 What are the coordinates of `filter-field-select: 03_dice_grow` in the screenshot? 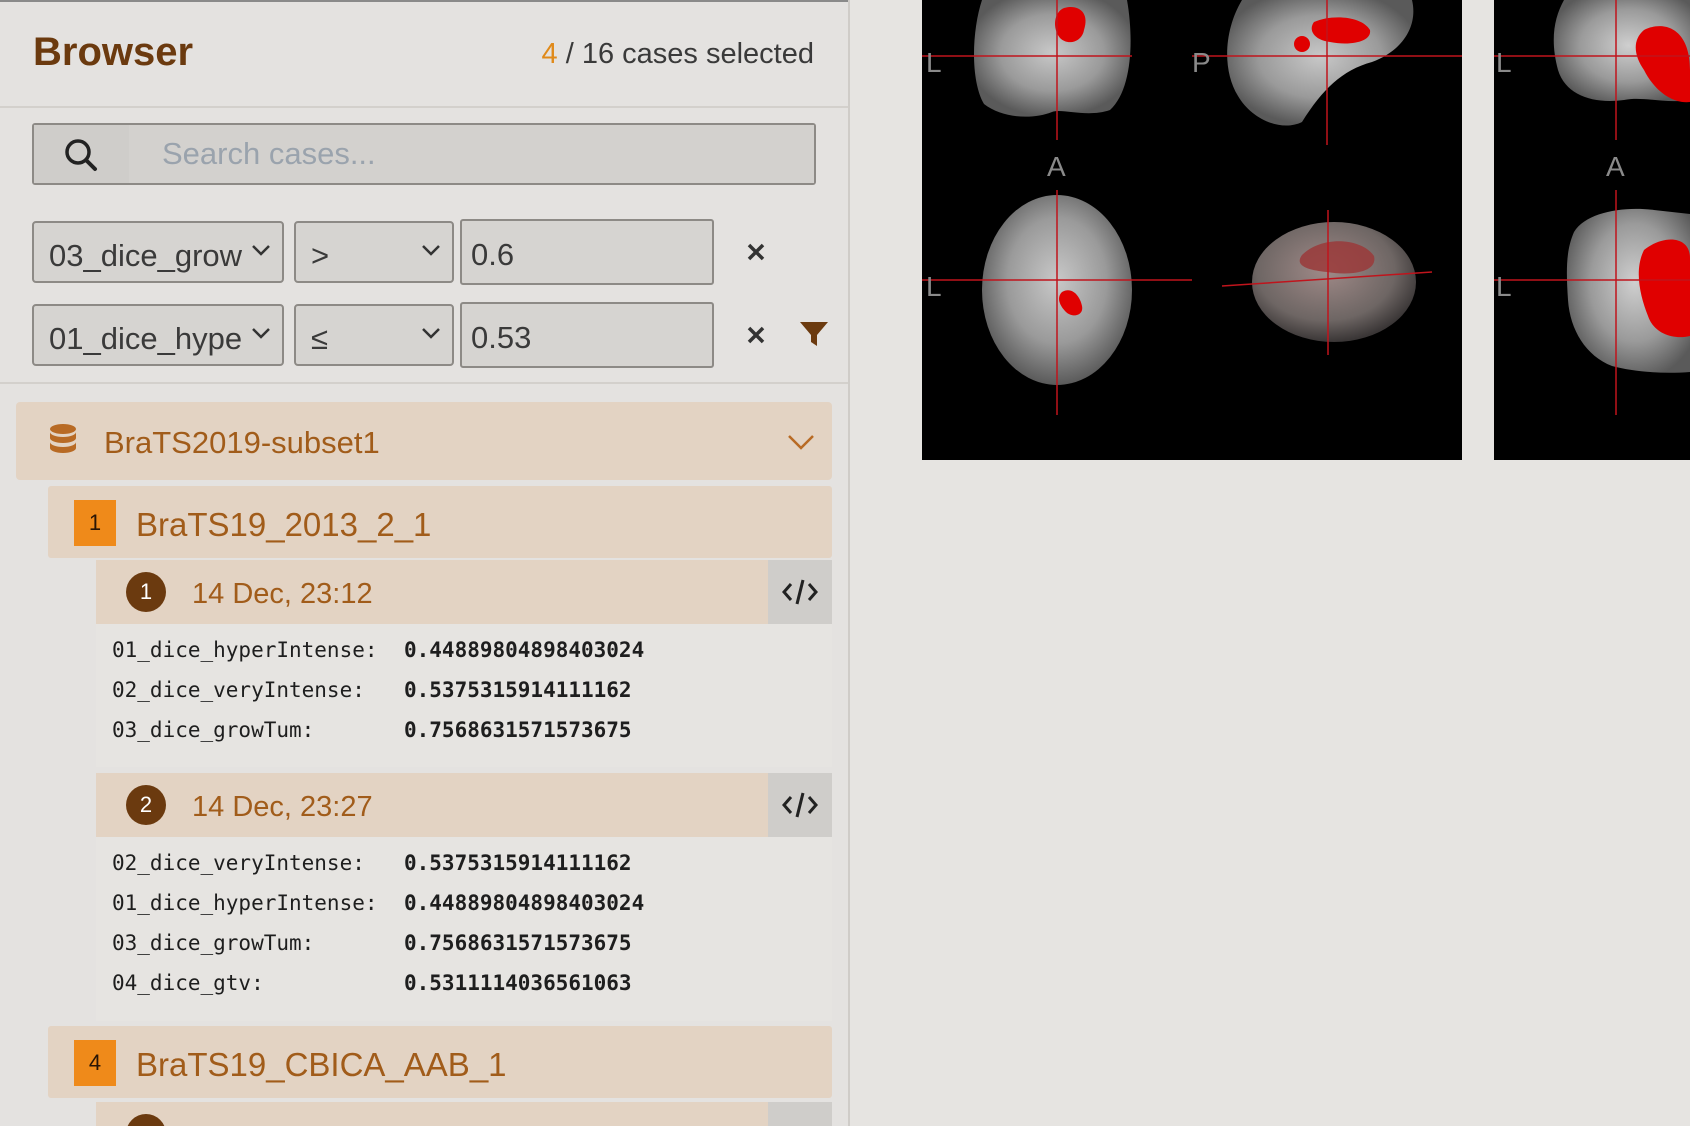 It's located at (158, 252).